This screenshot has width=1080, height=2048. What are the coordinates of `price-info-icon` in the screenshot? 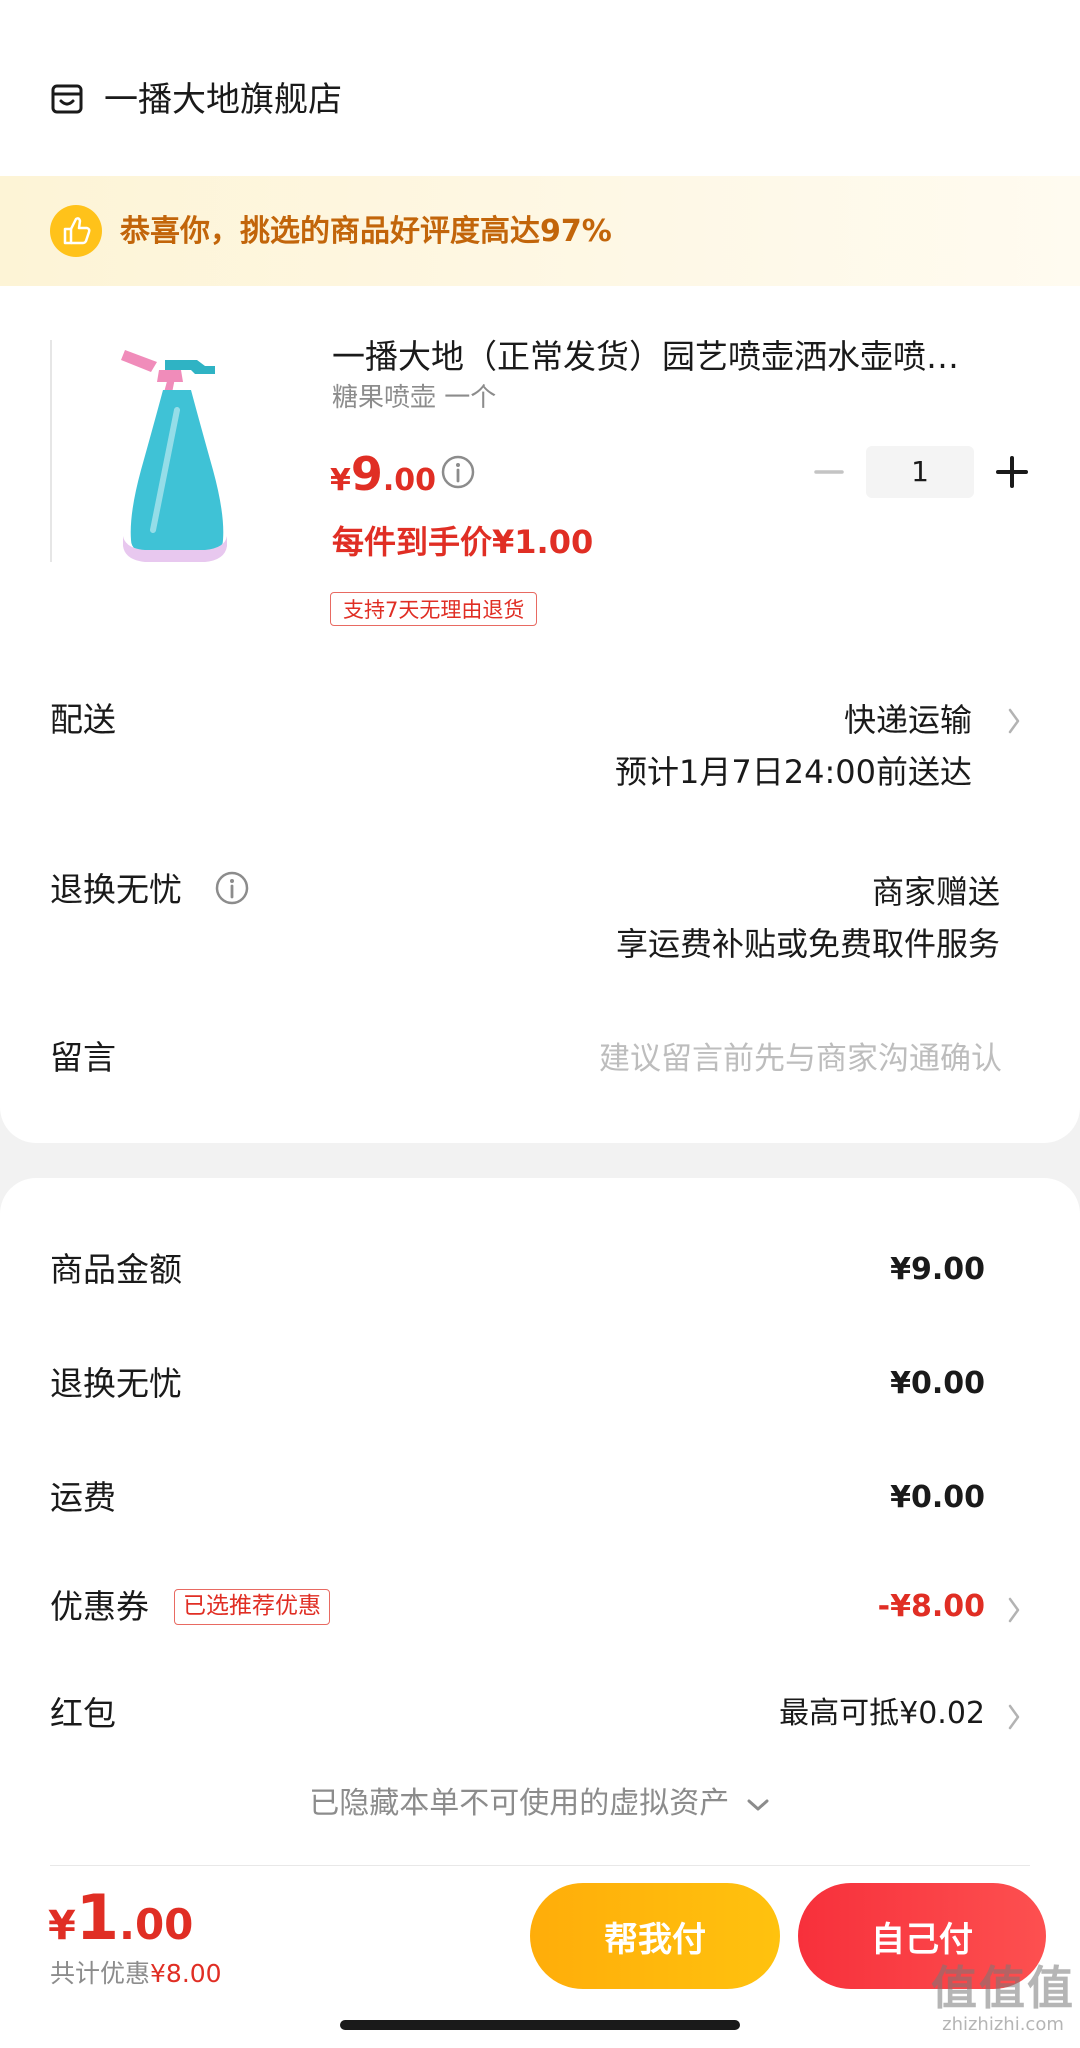 It's located at (458, 472).